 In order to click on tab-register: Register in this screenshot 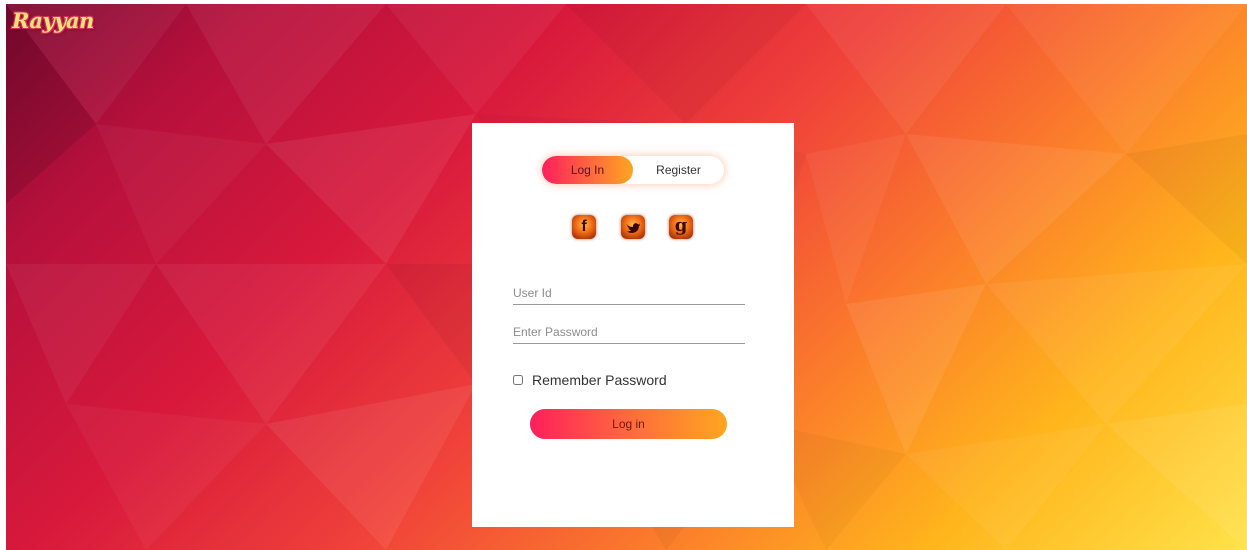, I will do `click(678, 170)`.